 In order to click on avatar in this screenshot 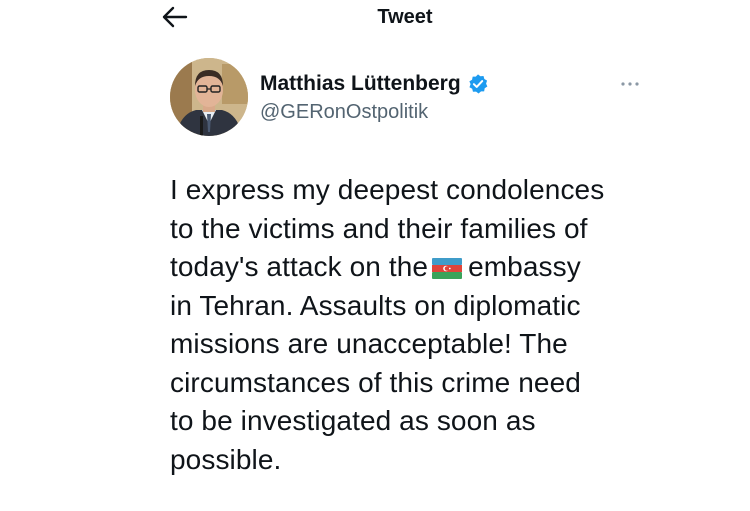, I will do `click(209, 97)`.